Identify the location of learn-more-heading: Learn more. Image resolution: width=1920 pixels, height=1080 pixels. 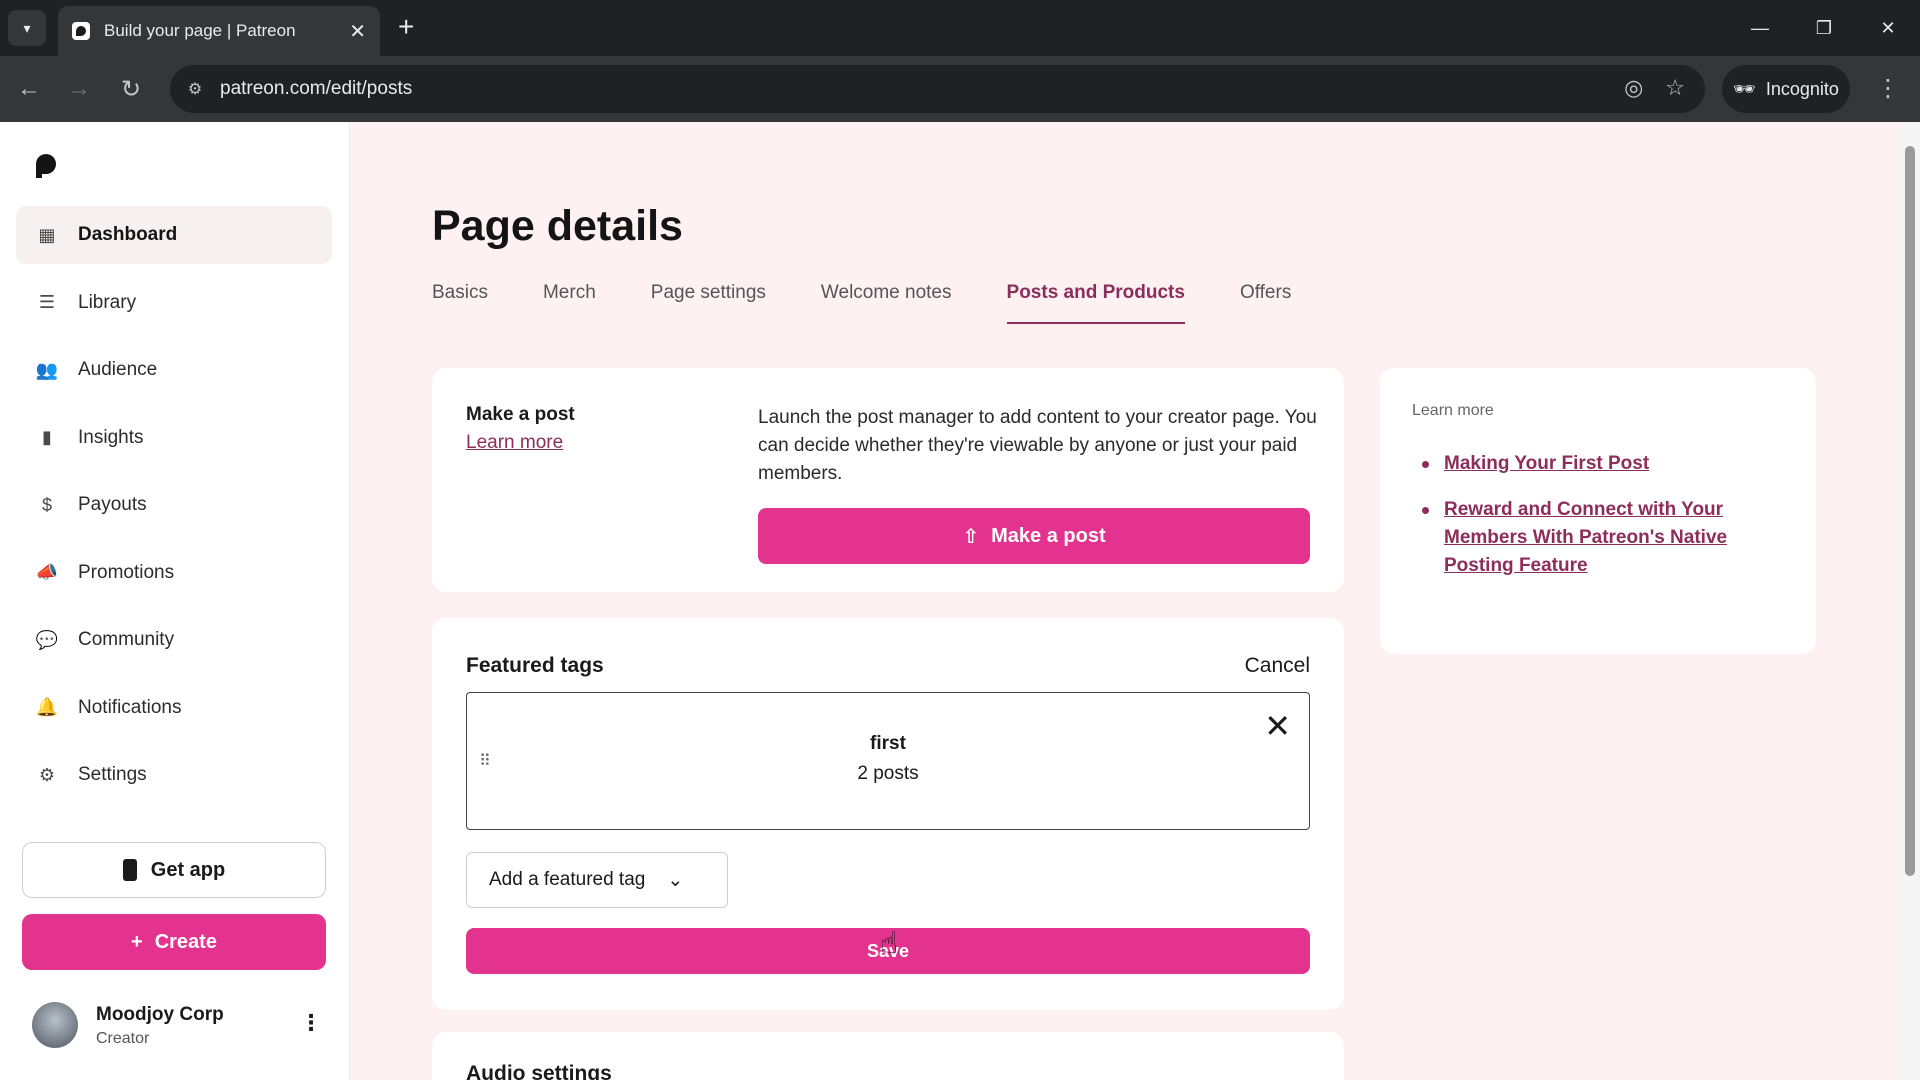
(1453, 410).